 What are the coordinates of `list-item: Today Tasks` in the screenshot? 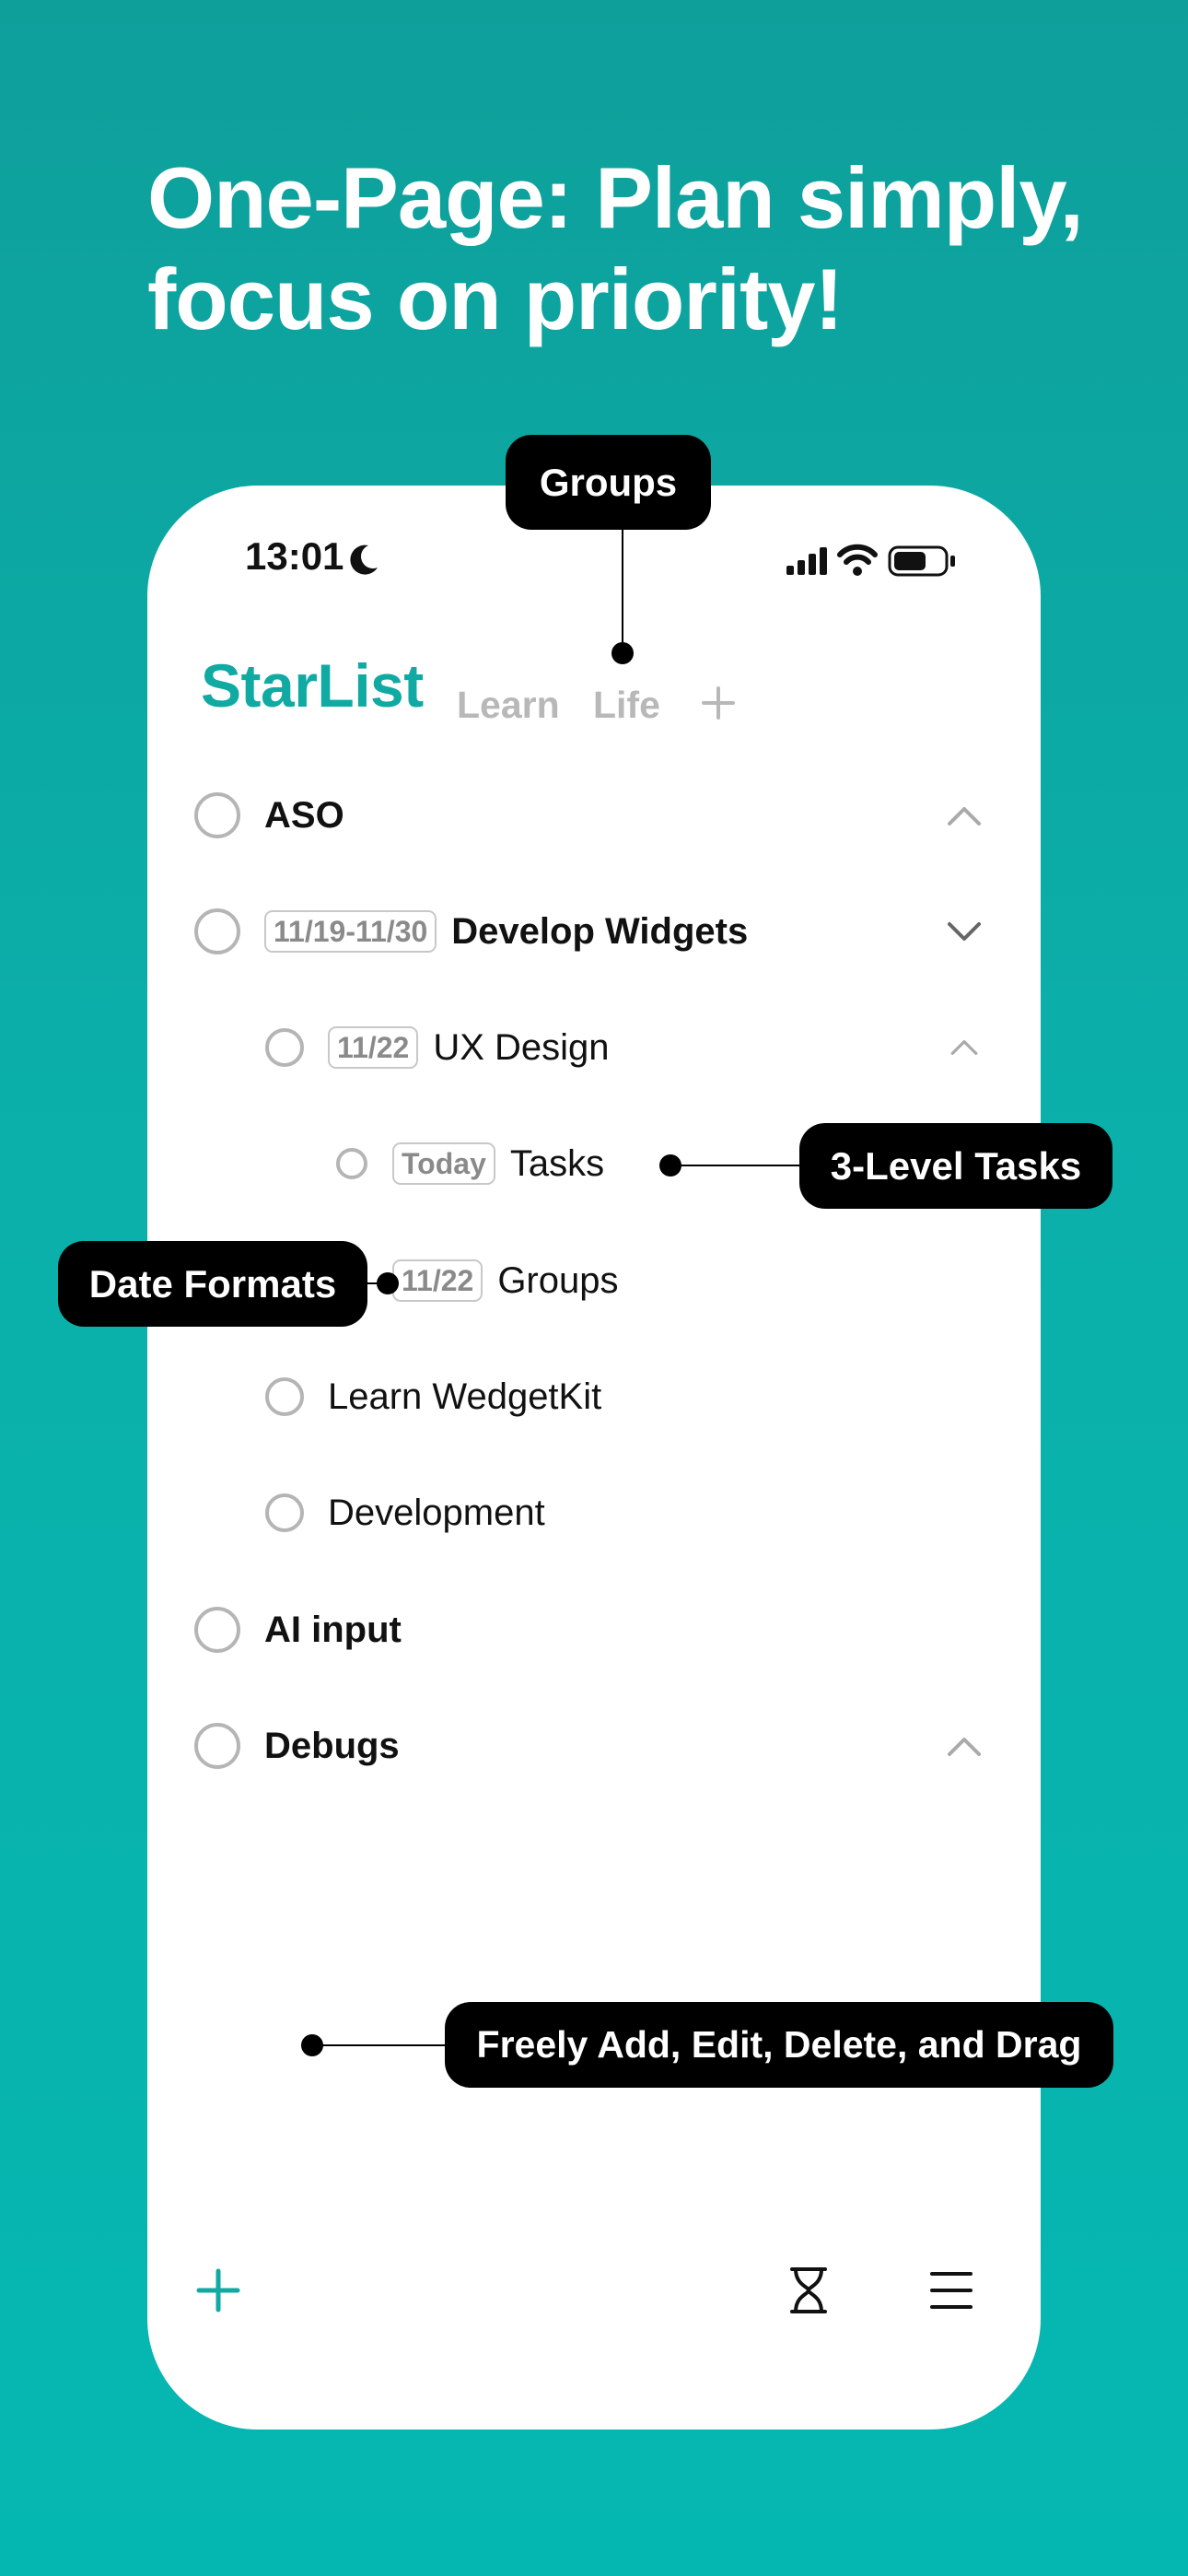 It's located at (470, 1163).